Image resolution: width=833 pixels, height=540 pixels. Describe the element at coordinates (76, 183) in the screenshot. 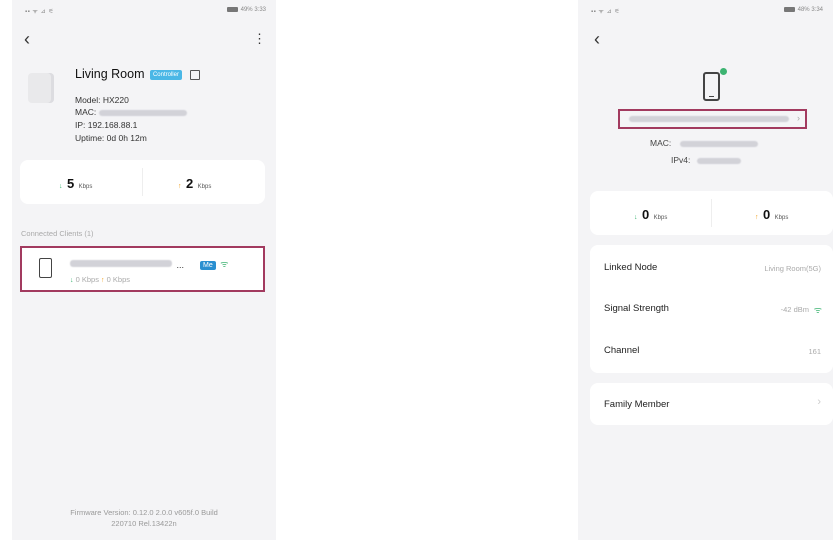

I see `download-speed: ↓ 5 Kbps` at that location.